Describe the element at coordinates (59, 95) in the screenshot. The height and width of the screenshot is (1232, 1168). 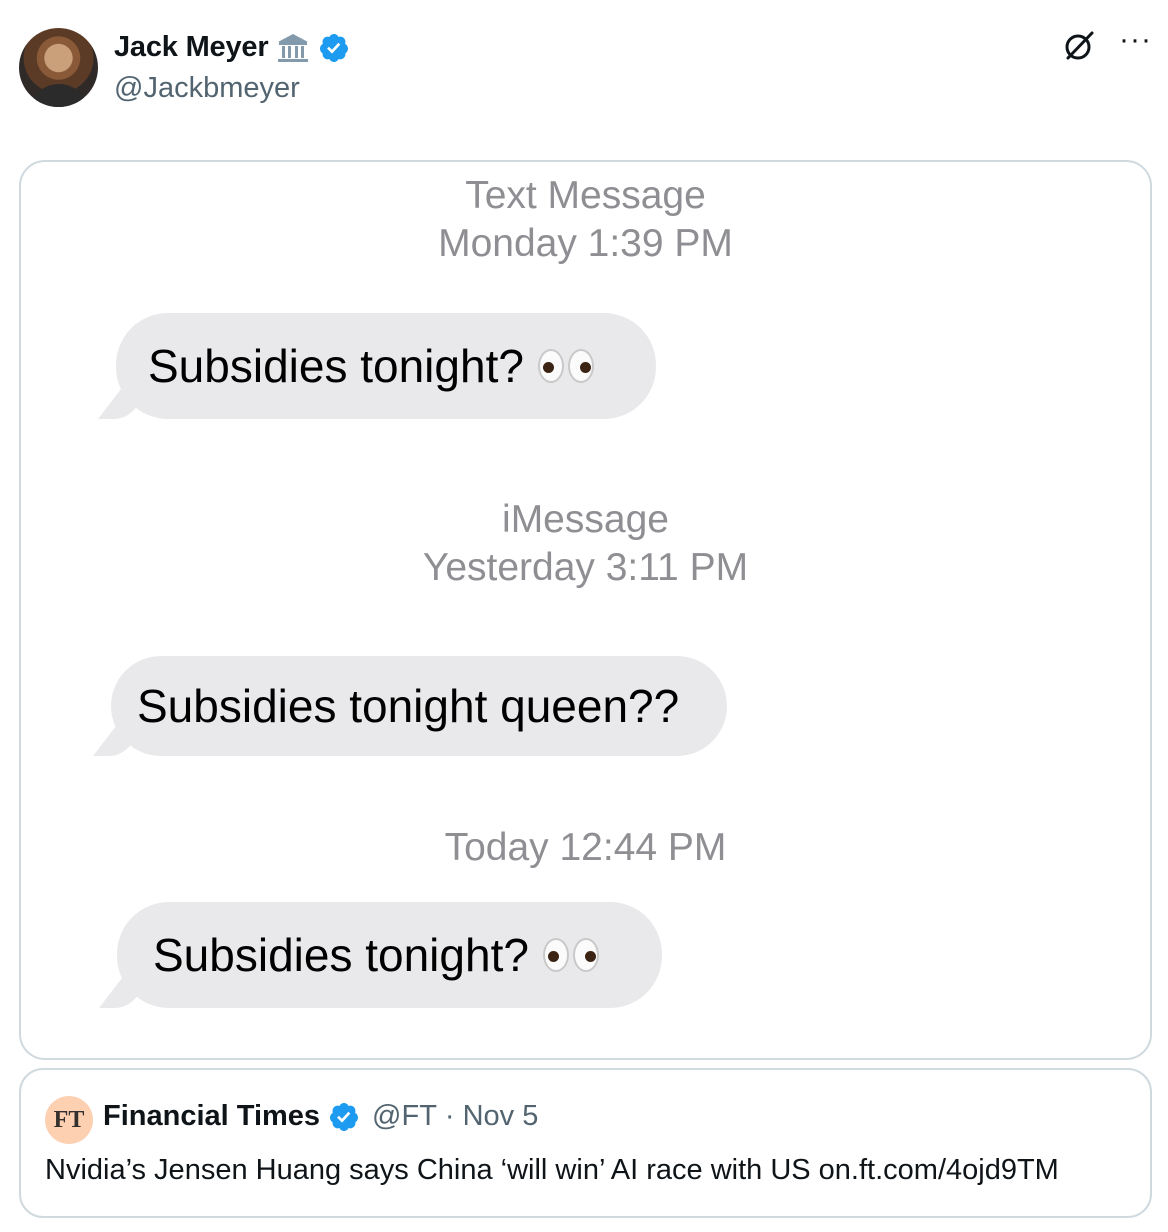
I see `avatar-shirt` at that location.